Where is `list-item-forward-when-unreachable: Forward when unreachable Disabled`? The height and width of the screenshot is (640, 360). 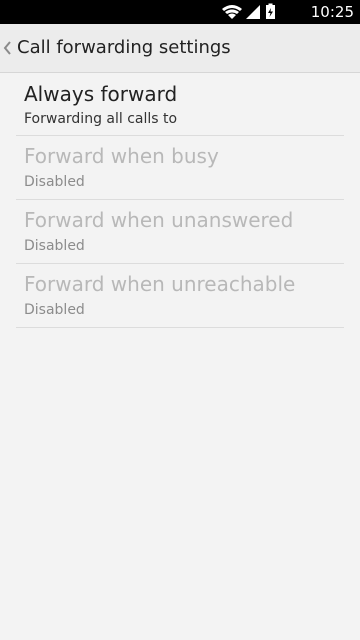 list-item-forward-when-unreachable: Forward when unreachable Disabled is located at coordinates (180, 296).